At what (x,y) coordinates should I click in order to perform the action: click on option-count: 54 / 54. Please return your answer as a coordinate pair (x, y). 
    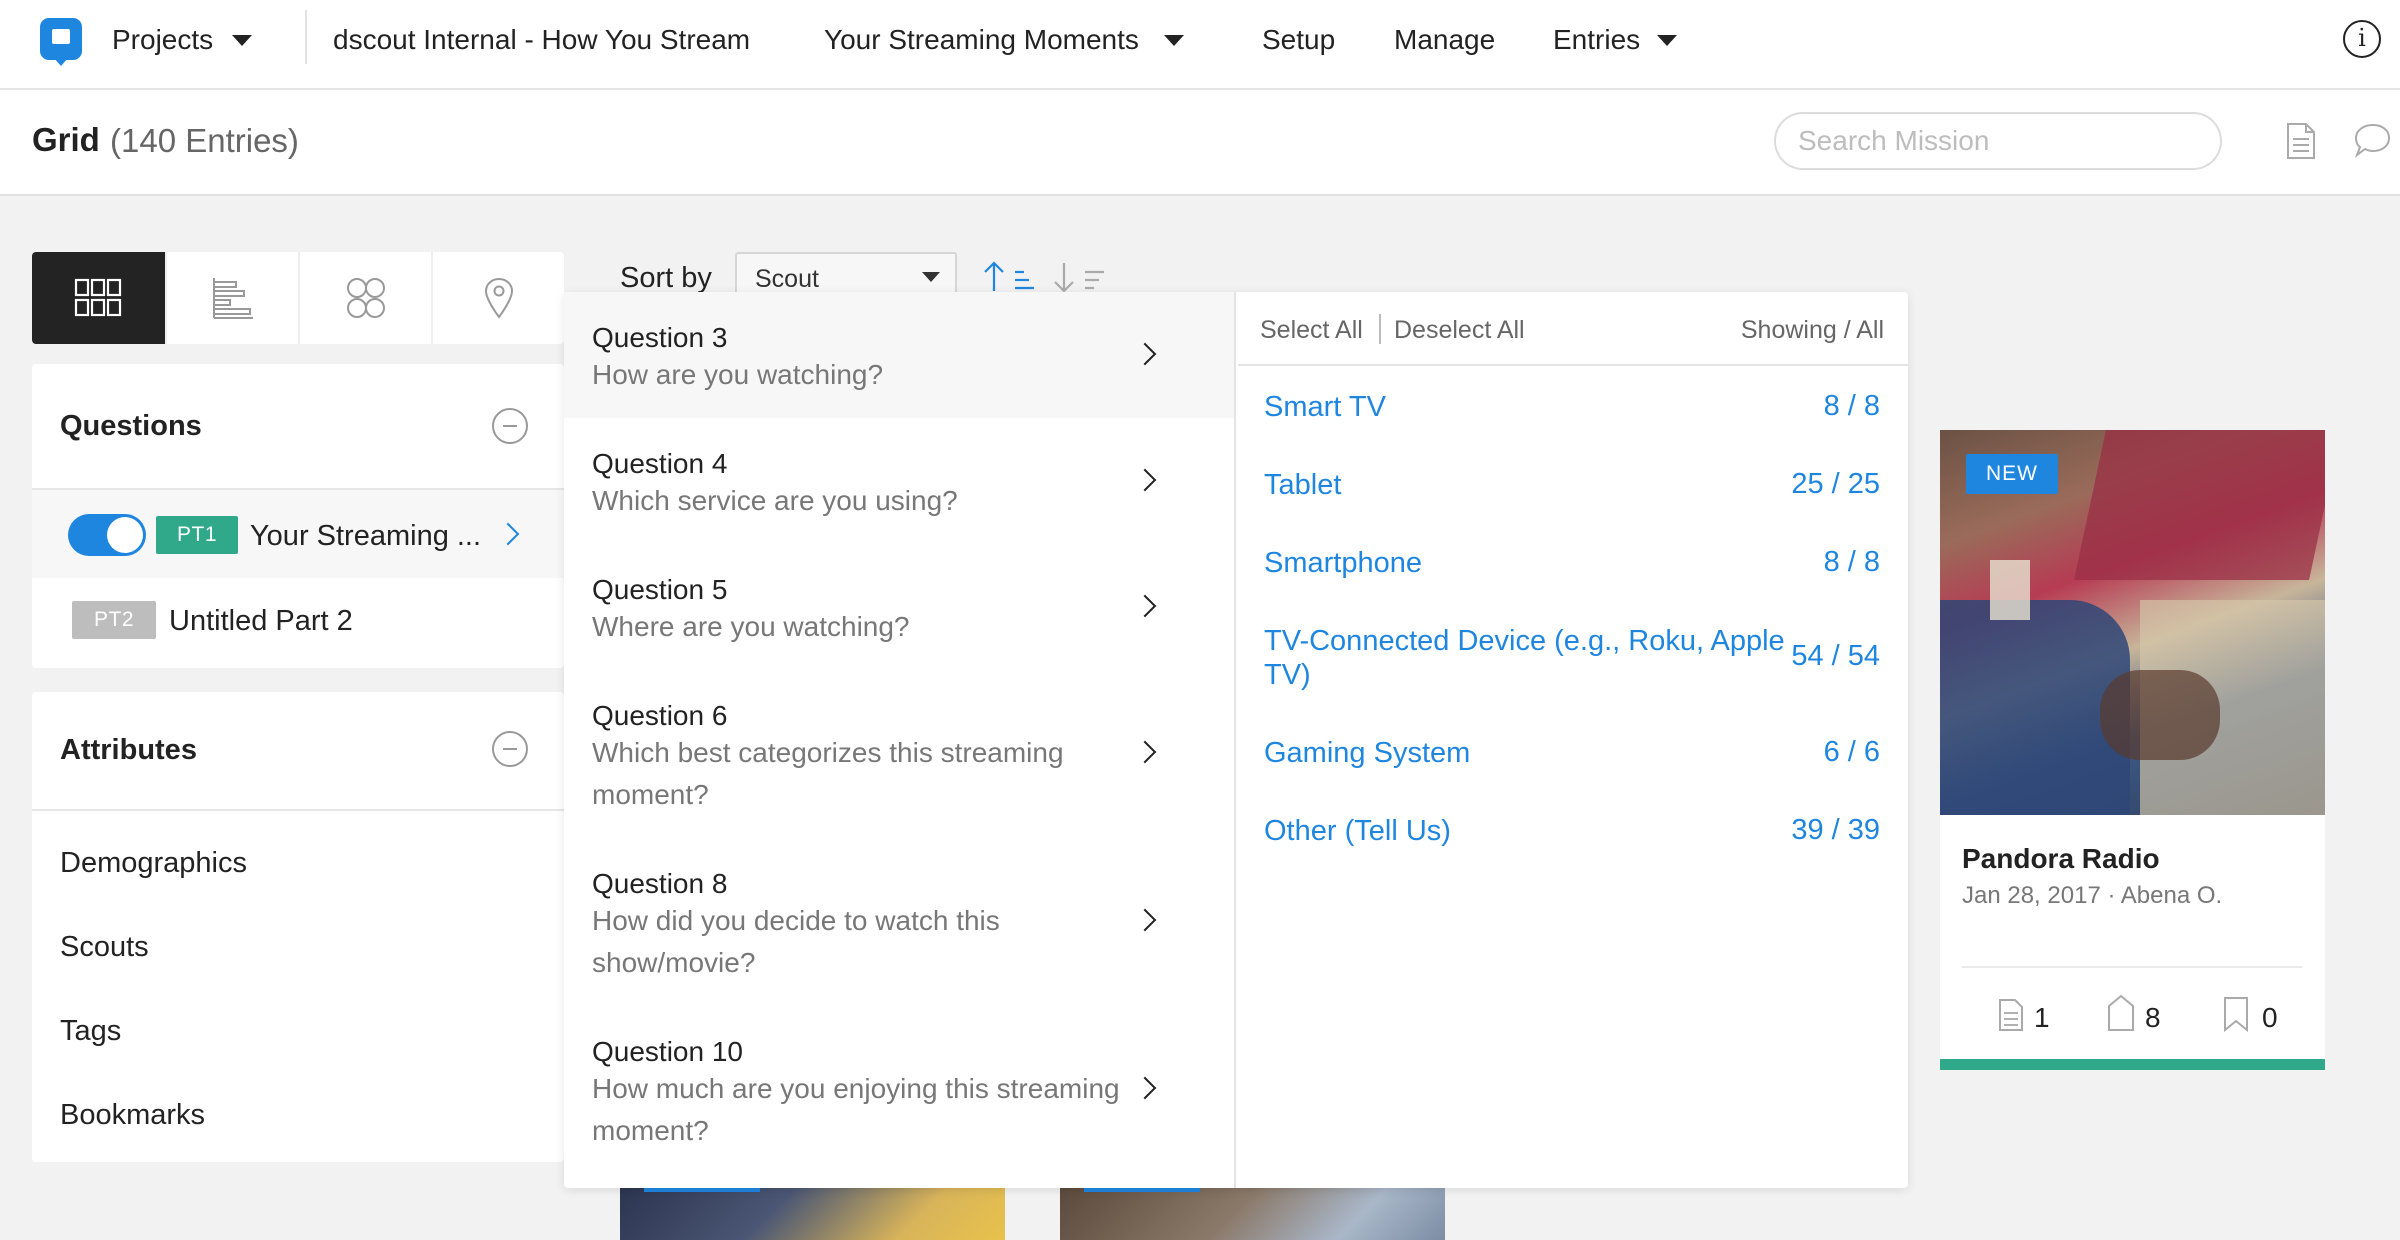
    Looking at the image, I should click on (1835, 656).